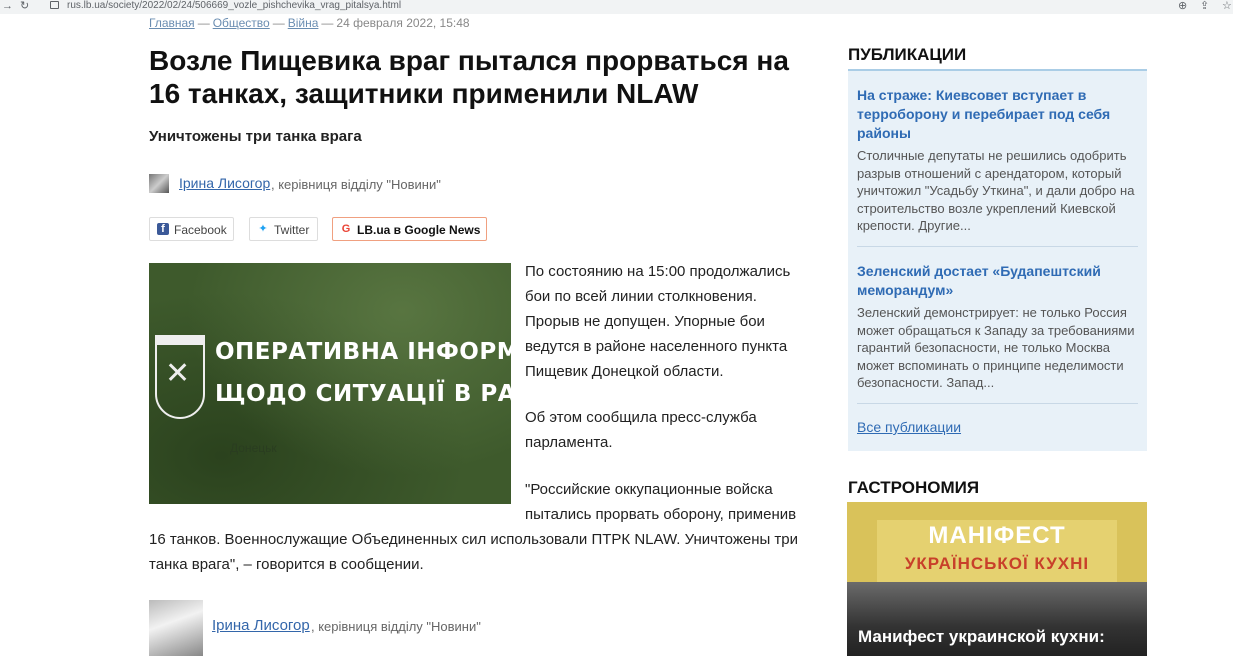 The width and height of the screenshot is (1233, 656). Describe the element at coordinates (200, 230) in the screenshot. I see `facebook-share-label: Facebook` at that location.